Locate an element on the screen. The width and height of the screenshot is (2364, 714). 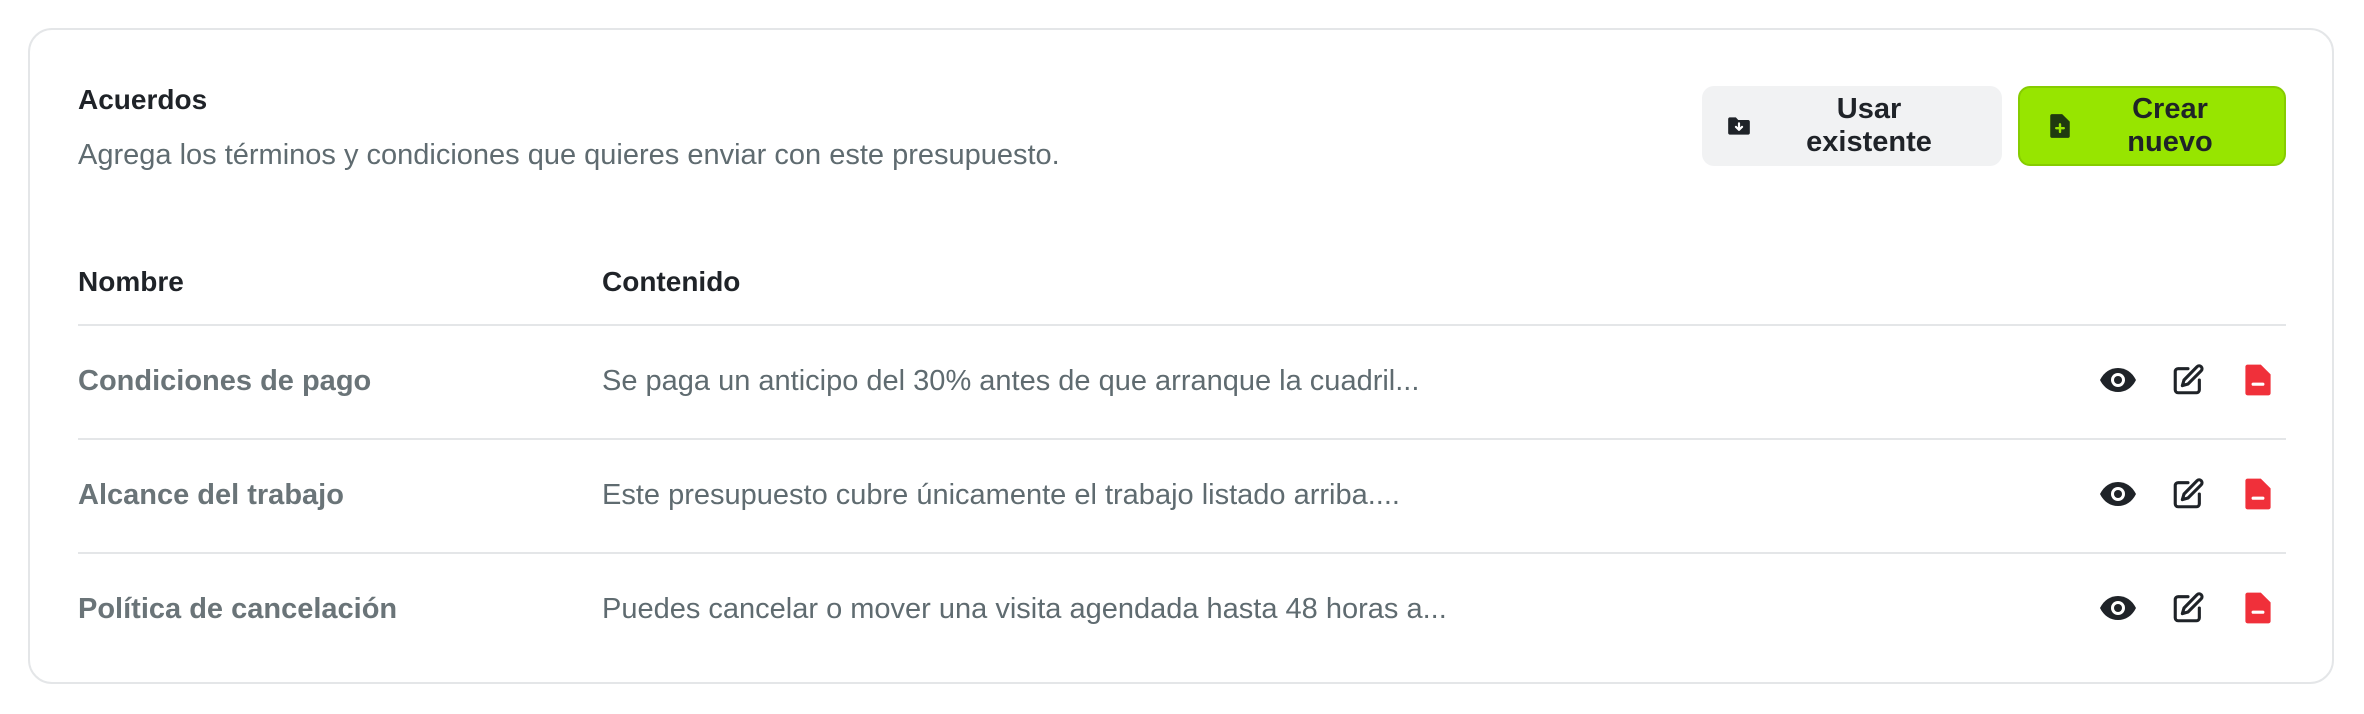
agreement-name: Condiciones de pago is located at coordinates (225, 381).